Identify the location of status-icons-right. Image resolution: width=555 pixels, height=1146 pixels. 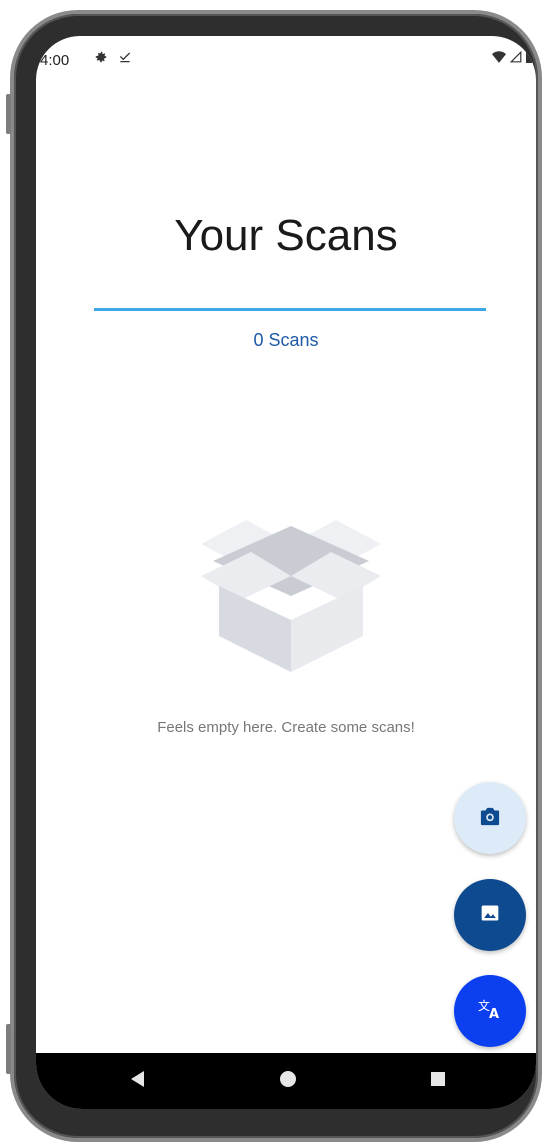
(512, 58).